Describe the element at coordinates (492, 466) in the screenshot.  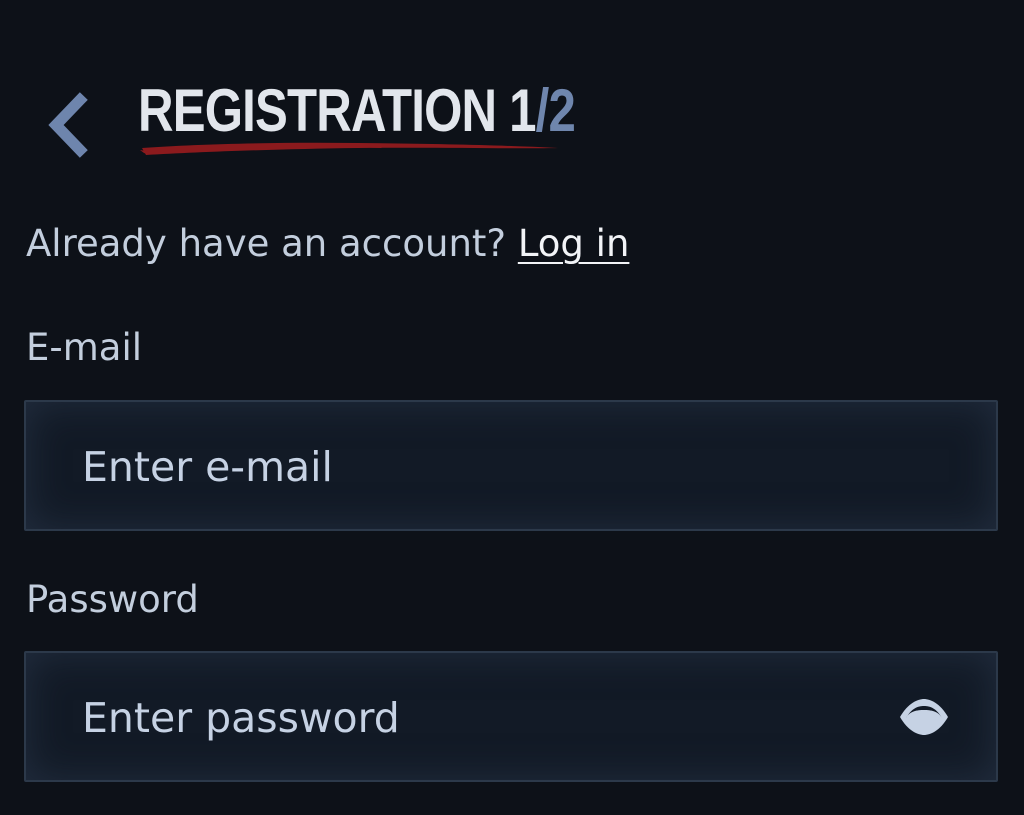
I see `email-input` at that location.